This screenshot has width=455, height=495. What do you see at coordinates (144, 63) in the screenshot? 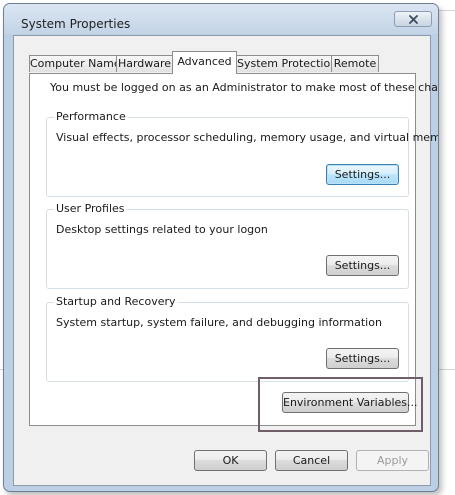
I see `tab-hardware: Hardware` at bounding box center [144, 63].